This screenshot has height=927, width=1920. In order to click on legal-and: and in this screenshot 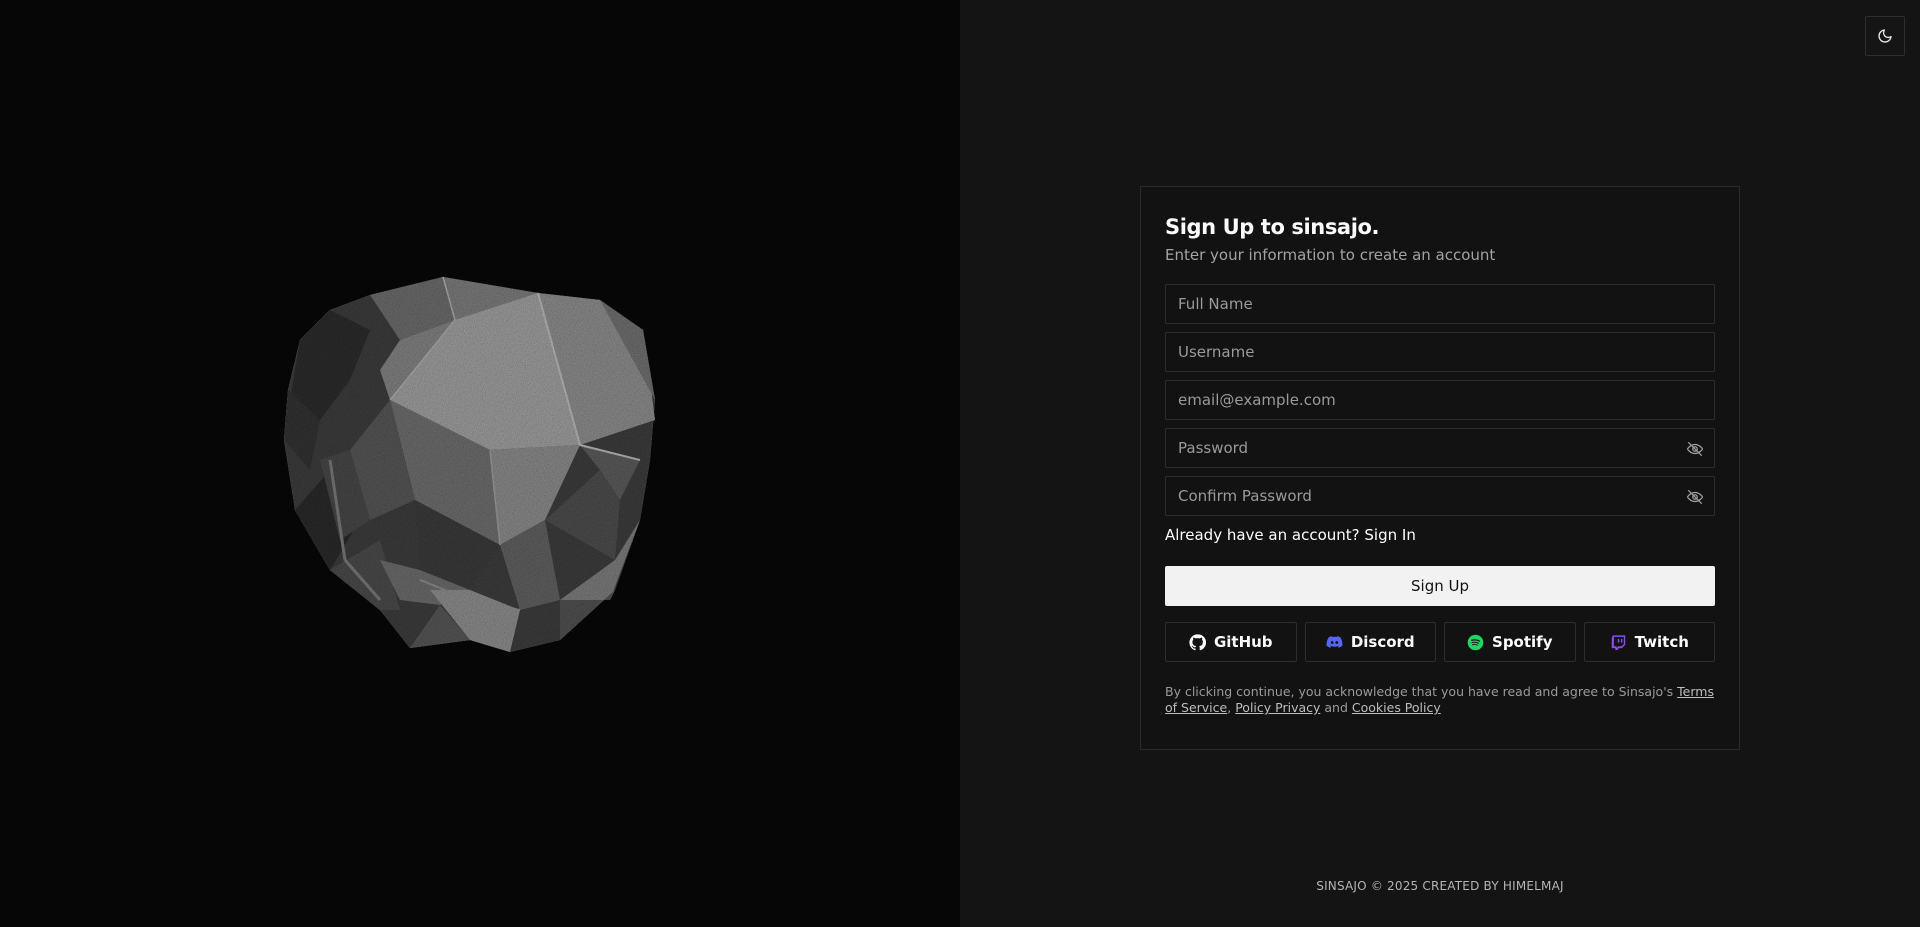, I will do `click(1336, 707)`.